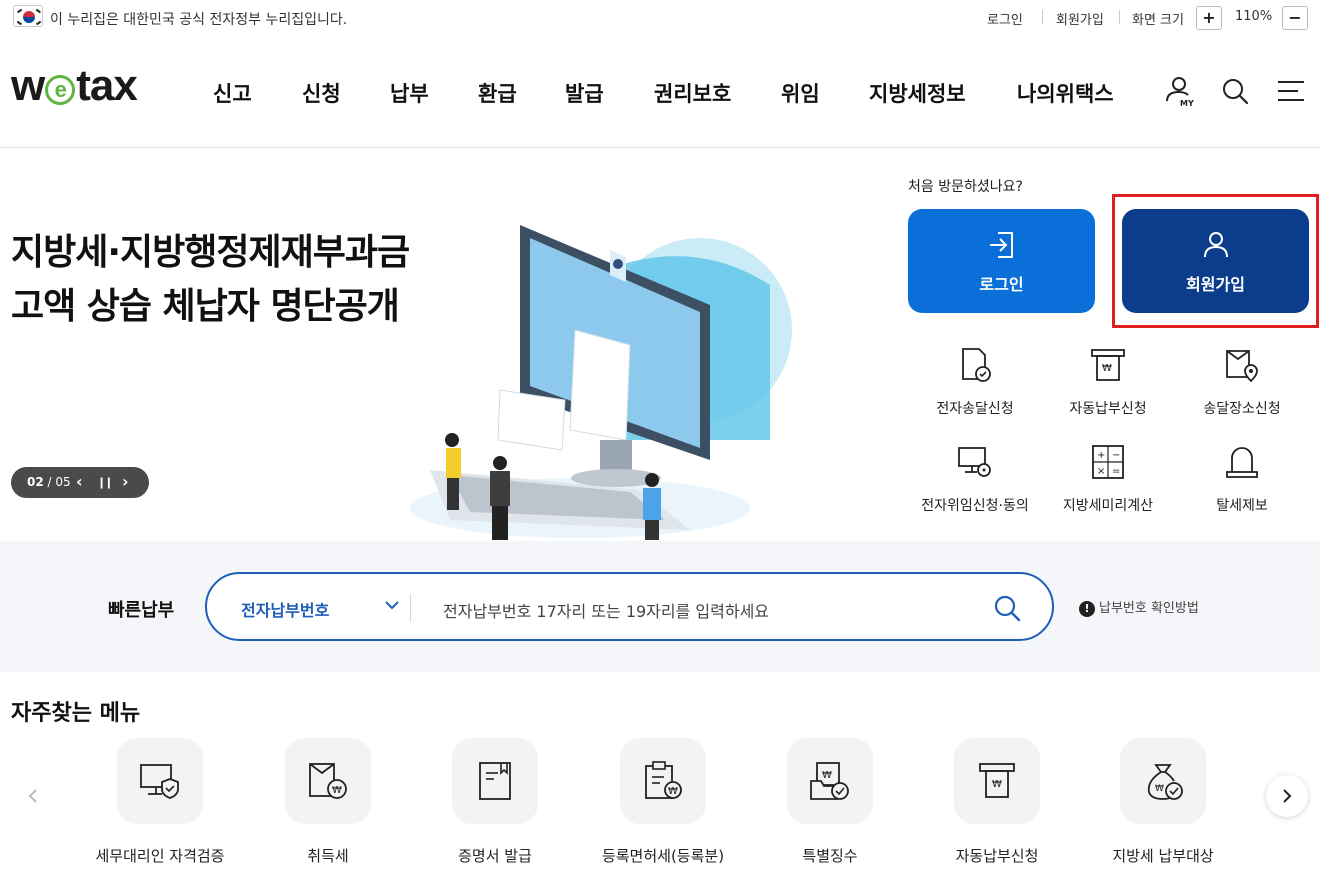 This screenshot has width=1320, height=883. I want to click on help-link-label: 납부번호 확인방법, so click(1149, 608).